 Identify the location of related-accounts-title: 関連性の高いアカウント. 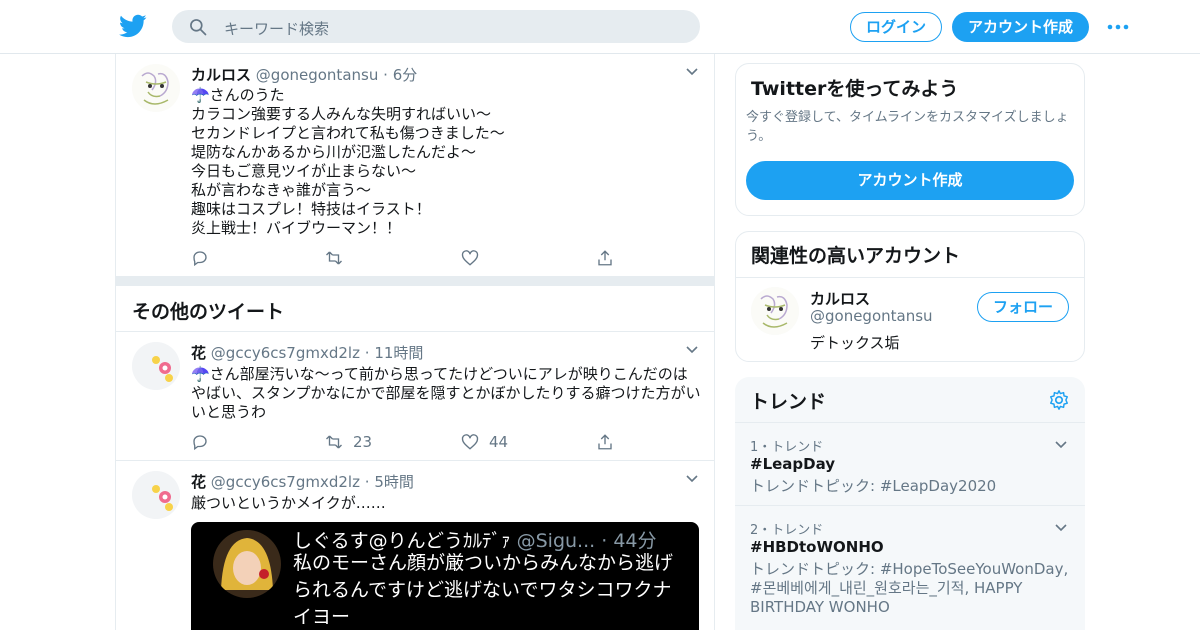
(856, 256).